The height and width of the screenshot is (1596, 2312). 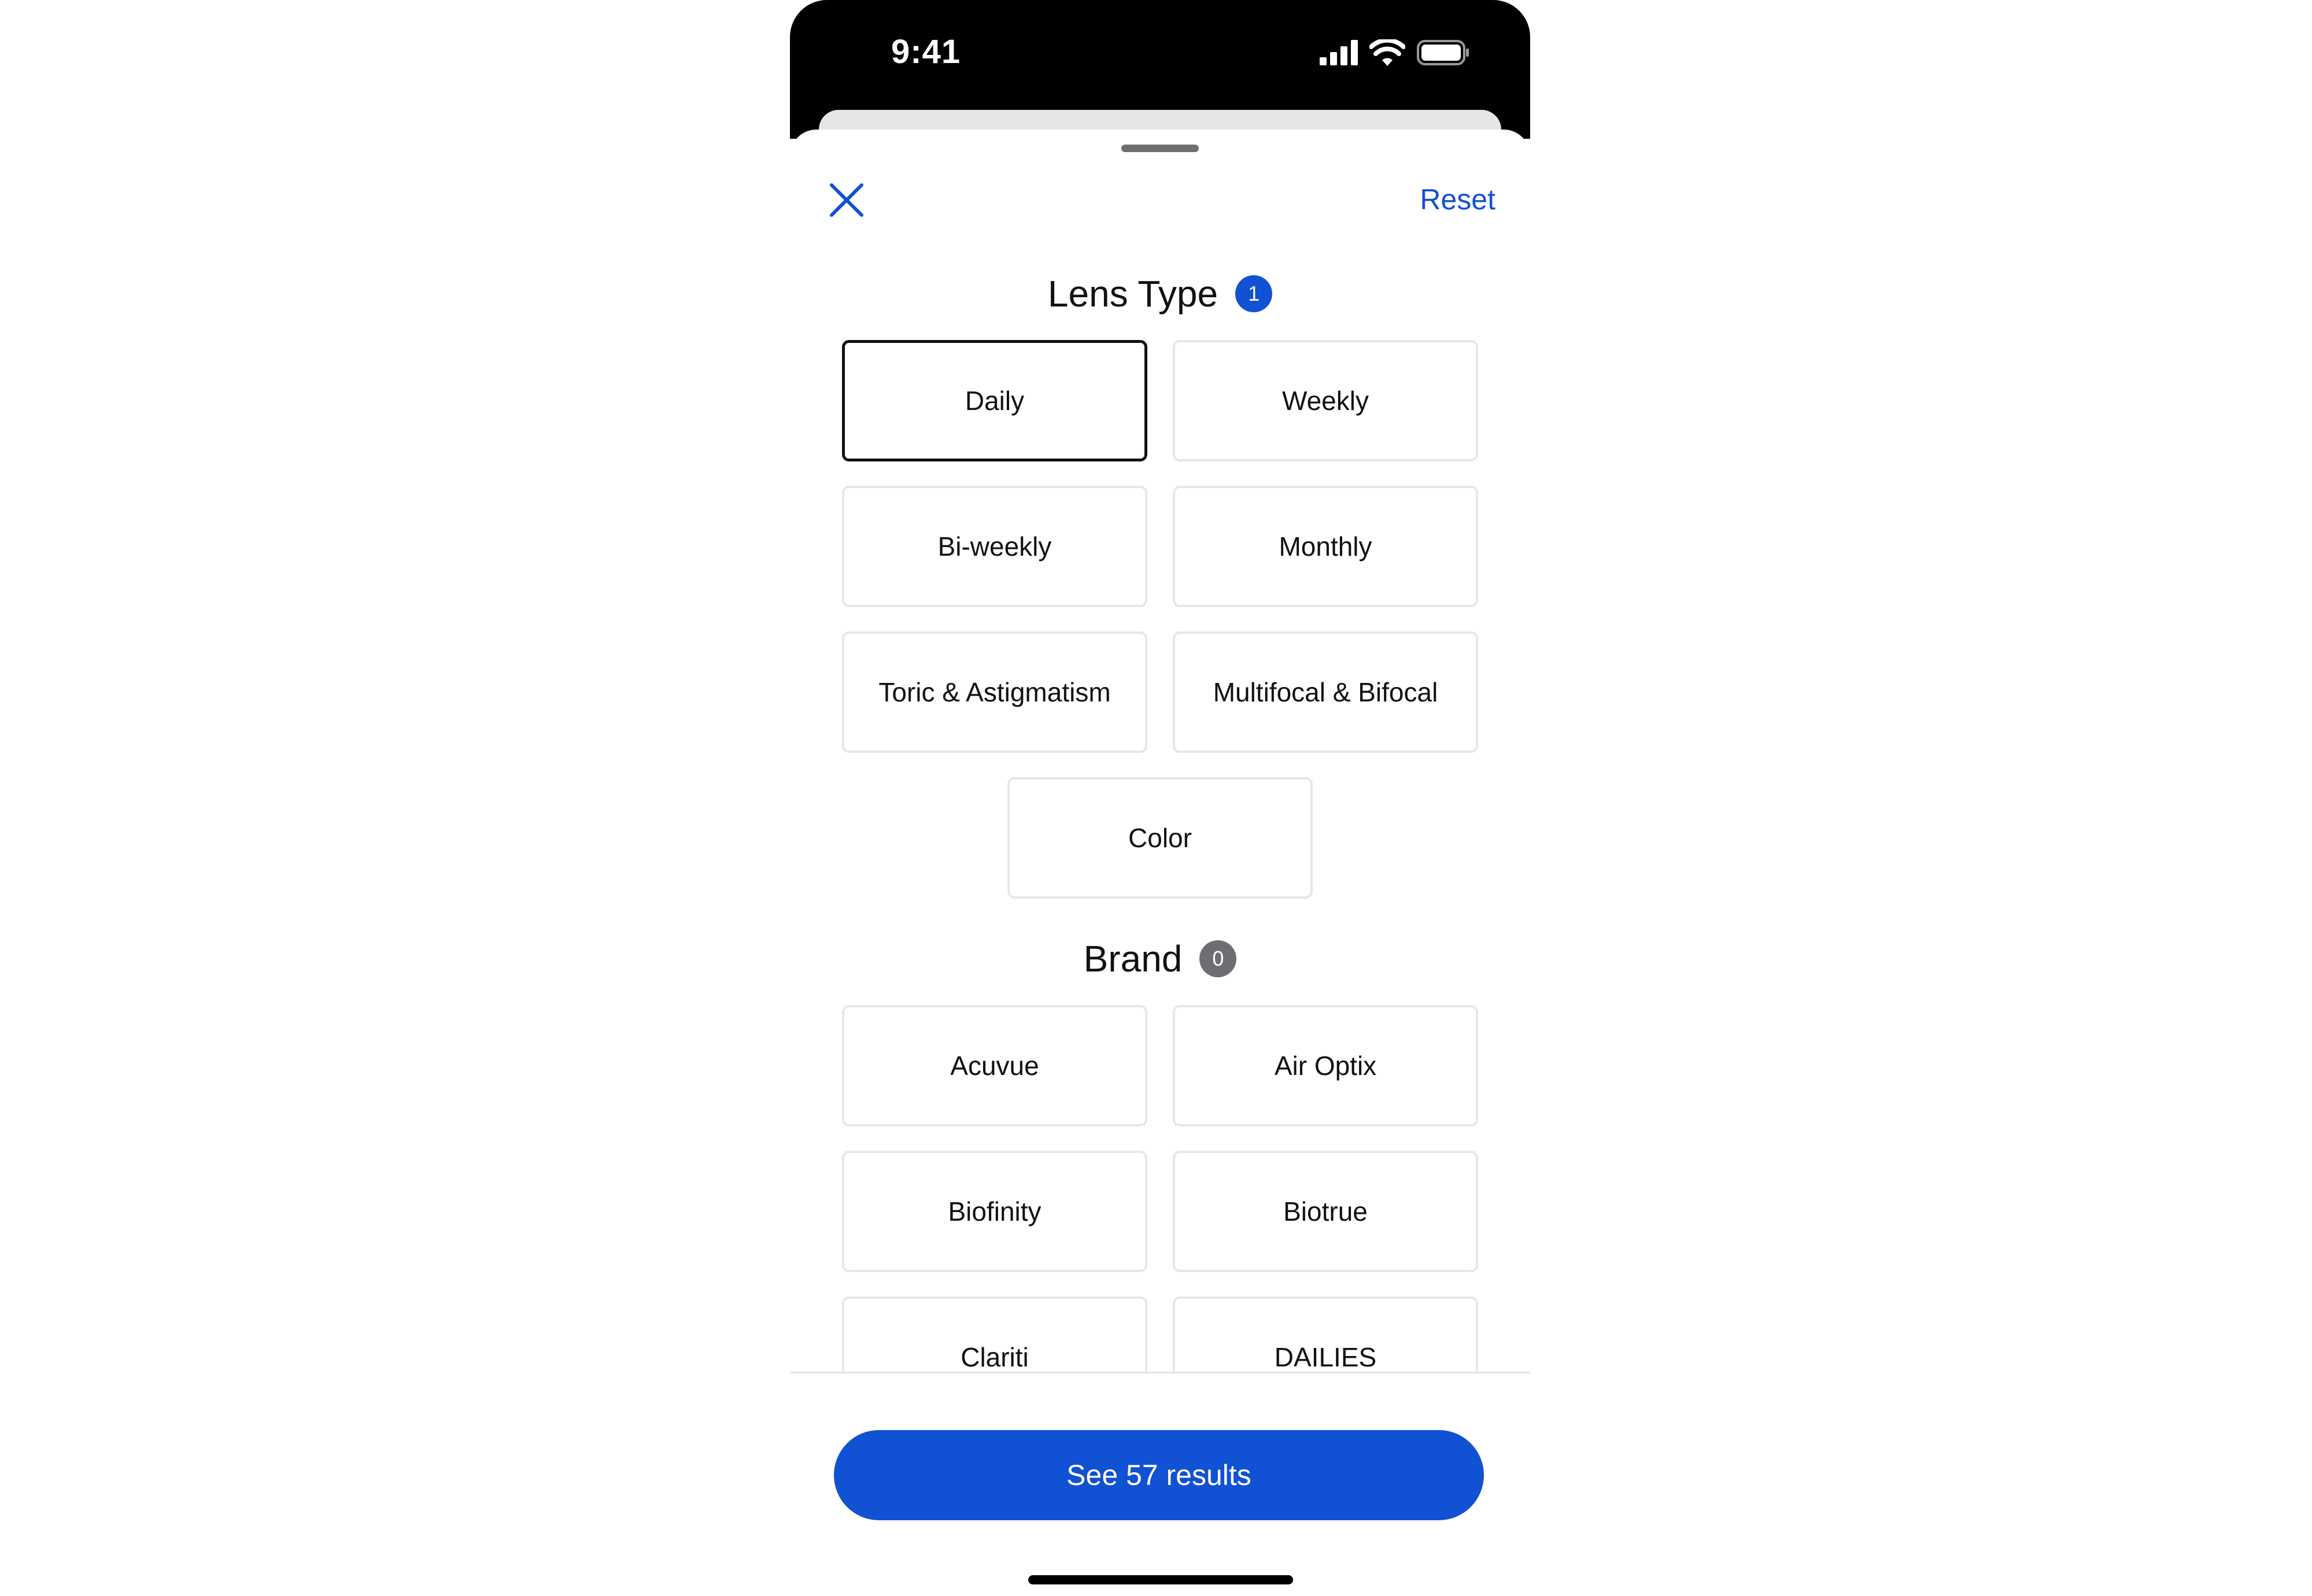 What do you see at coordinates (1160, 838) in the screenshot?
I see `lens-type-option-color: Color` at bounding box center [1160, 838].